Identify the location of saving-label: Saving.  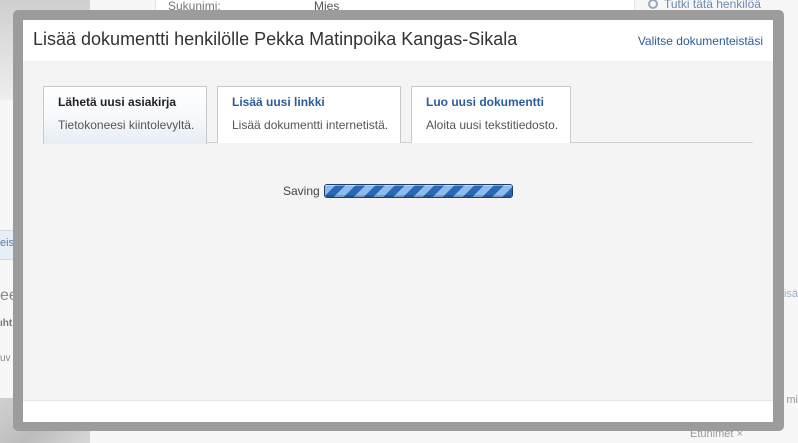
(301, 191).